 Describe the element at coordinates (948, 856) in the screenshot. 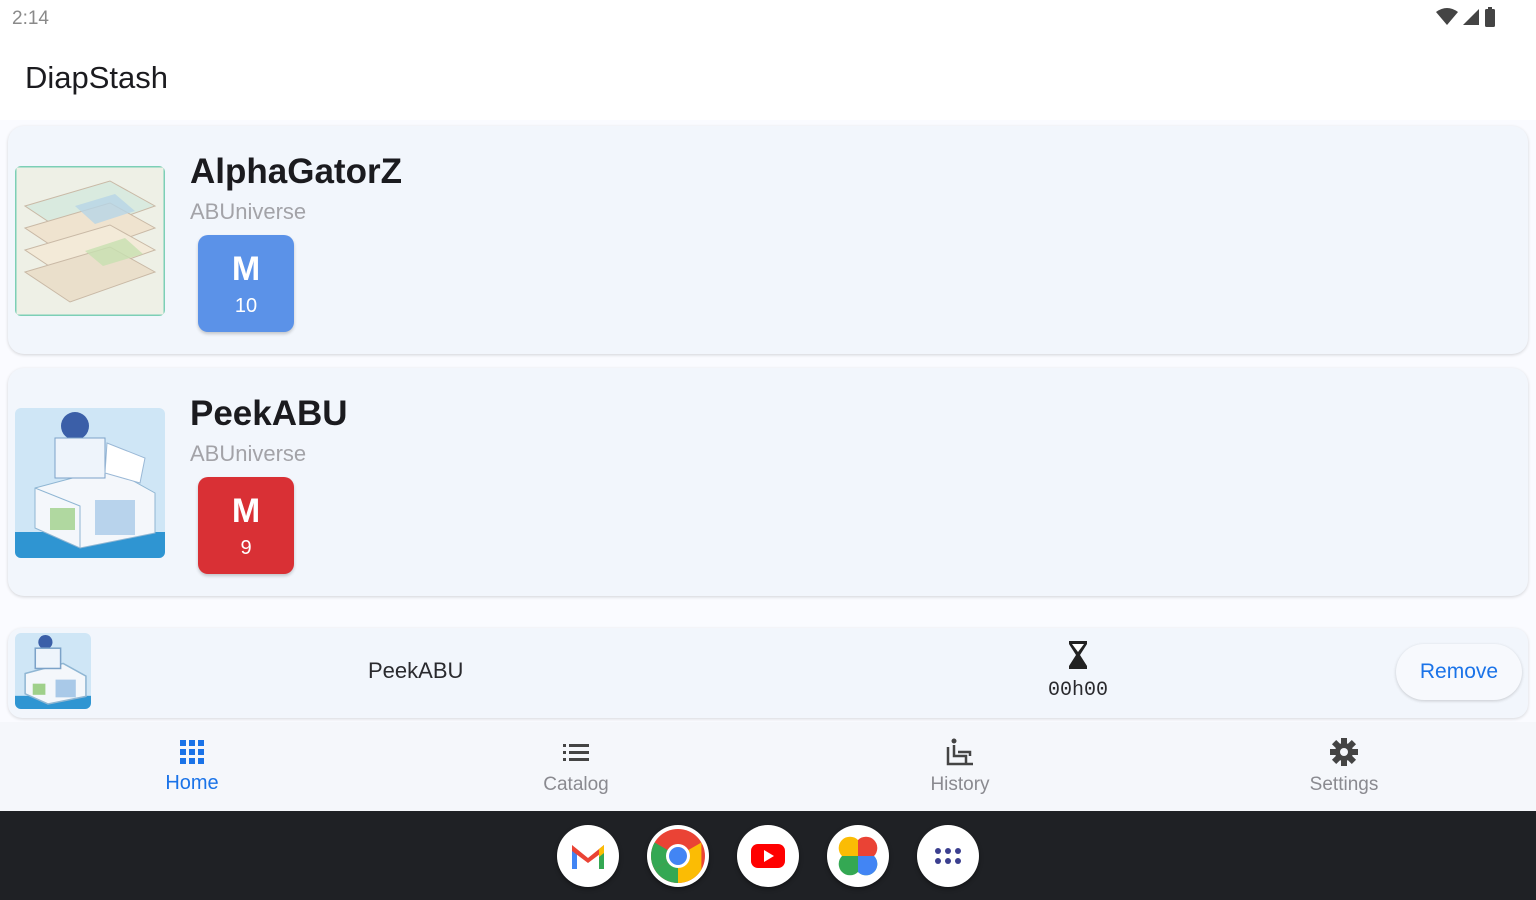

I see `app-drawer-icon` at that location.